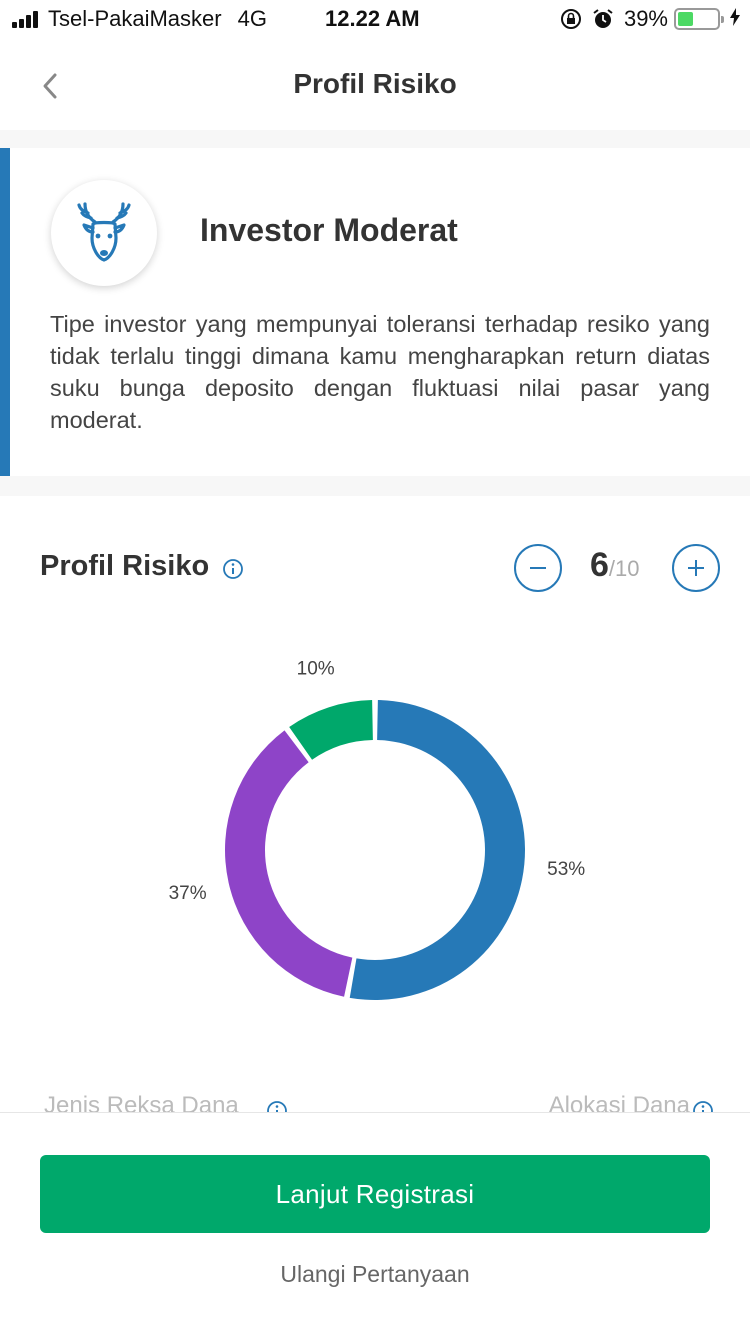 Image resolution: width=750 pixels, height=1334 pixels. I want to click on segment-fixed-income, so click(289, 863).